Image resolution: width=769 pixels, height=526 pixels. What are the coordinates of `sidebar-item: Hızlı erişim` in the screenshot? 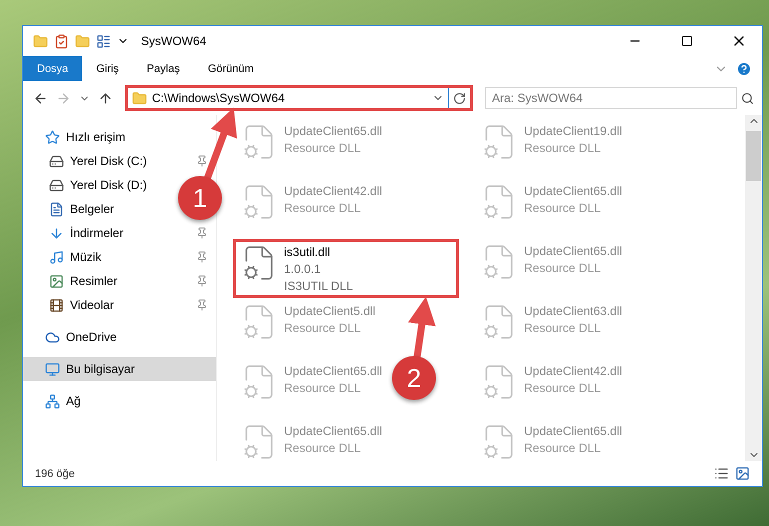 It's located at (78, 137).